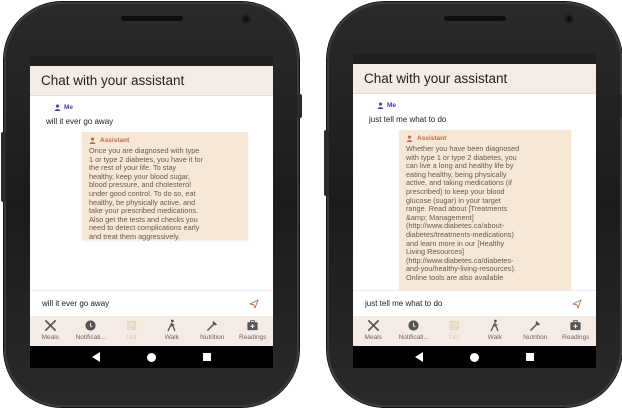 The height and width of the screenshot is (409, 622). What do you see at coordinates (408, 119) in the screenshot?
I see `user-message: just tell me what to do` at bounding box center [408, 119].